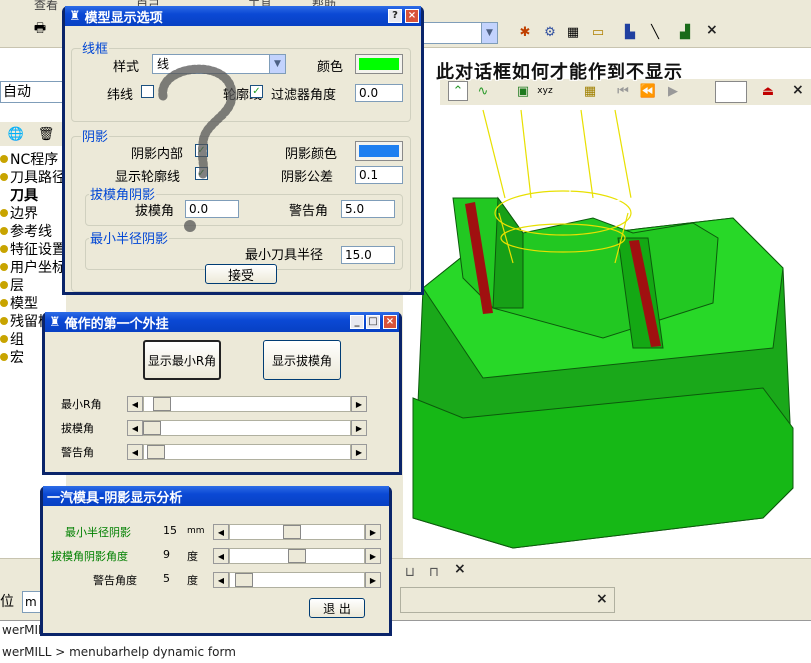 This screenshot has width=811, height=663. I want to click on wireframe-group-label: 线框, so click(95, 47).